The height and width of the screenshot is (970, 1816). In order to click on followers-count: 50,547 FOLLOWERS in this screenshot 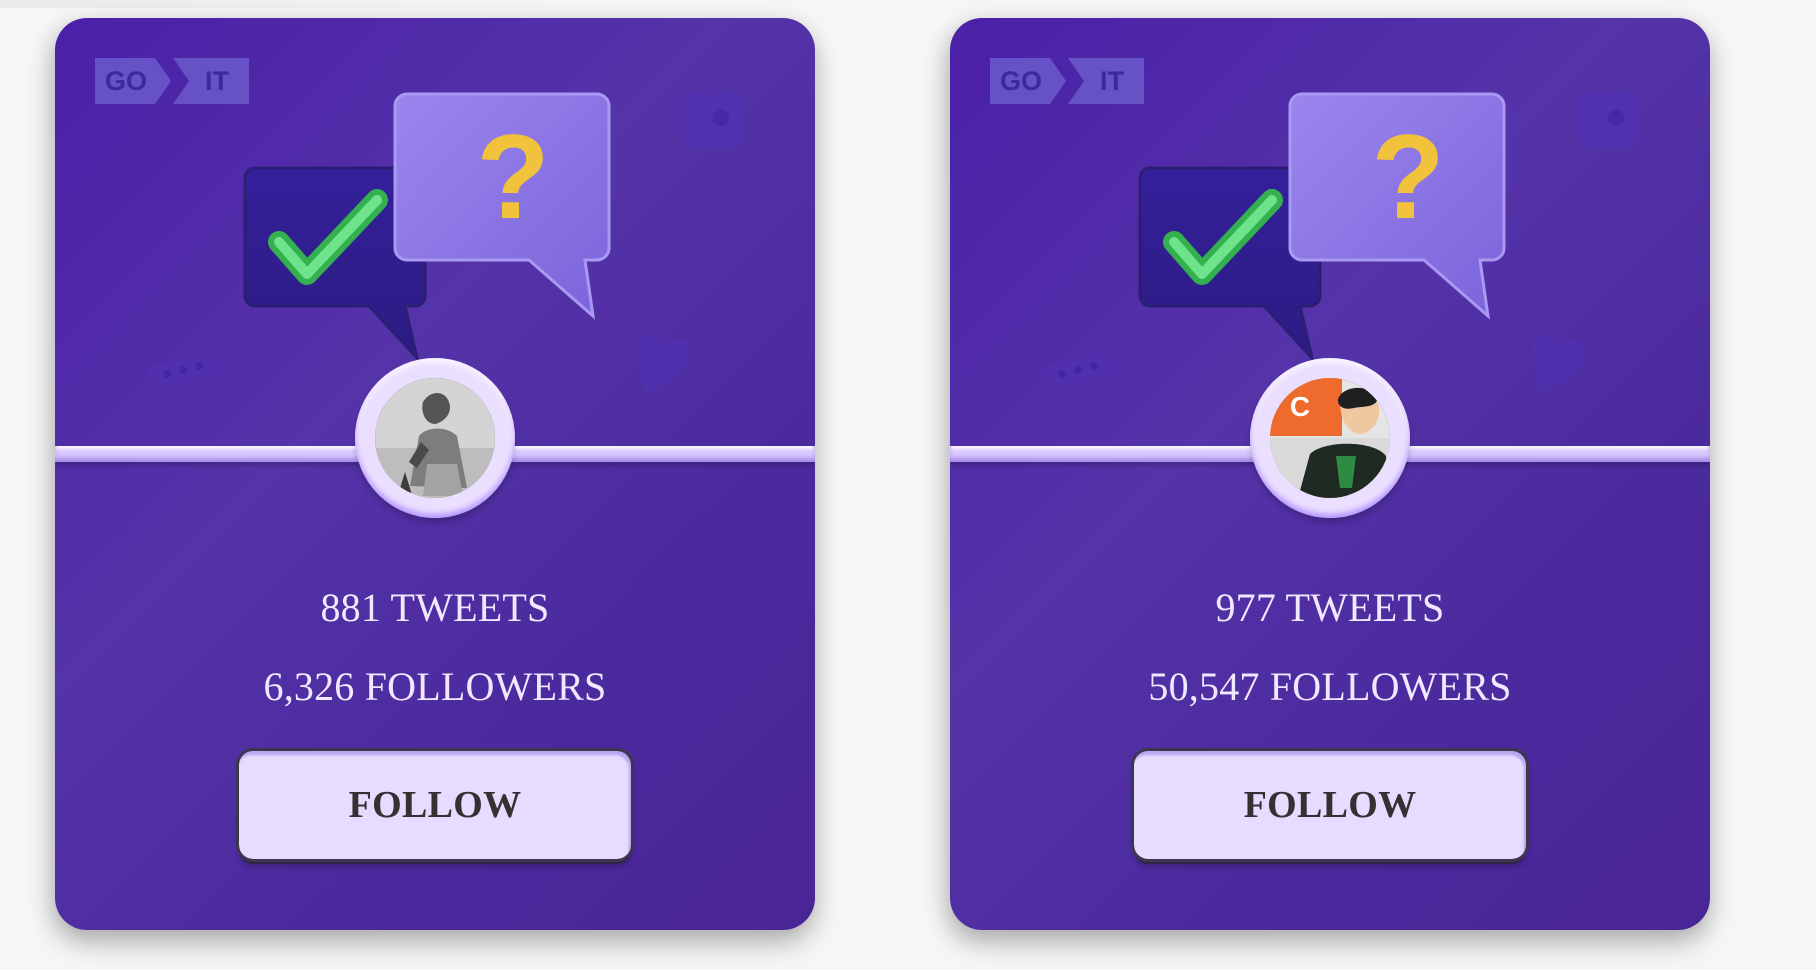, I will do `click(1330, 686)`.